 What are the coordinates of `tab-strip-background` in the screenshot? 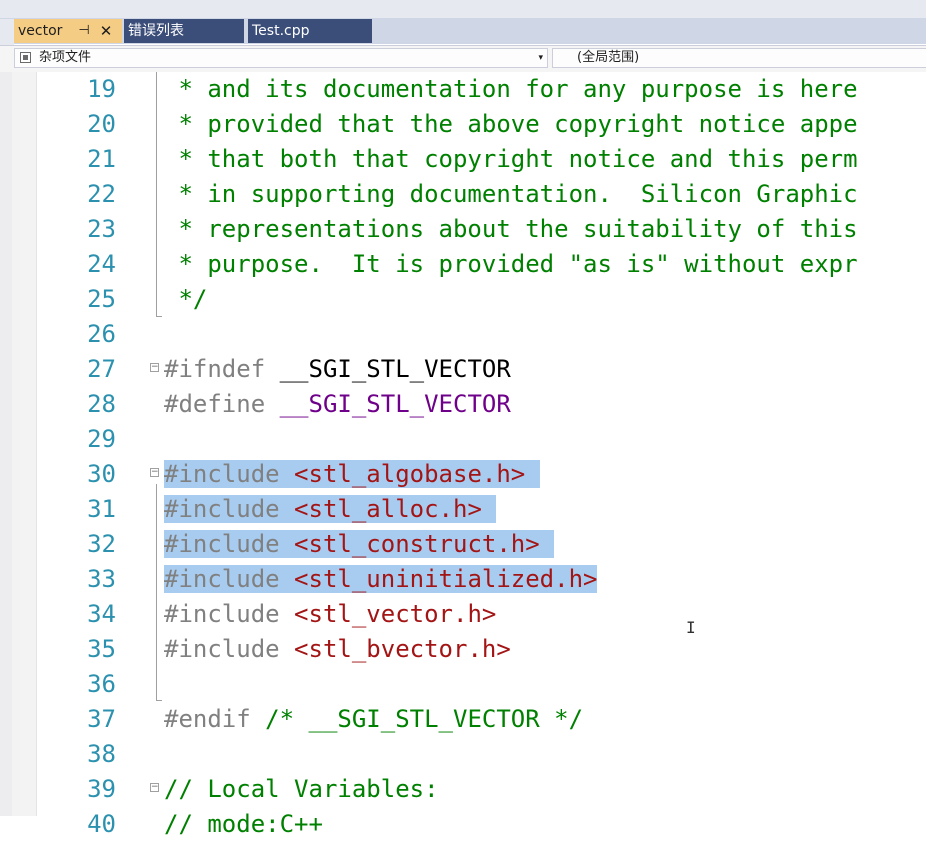 It's located at (463, 9).